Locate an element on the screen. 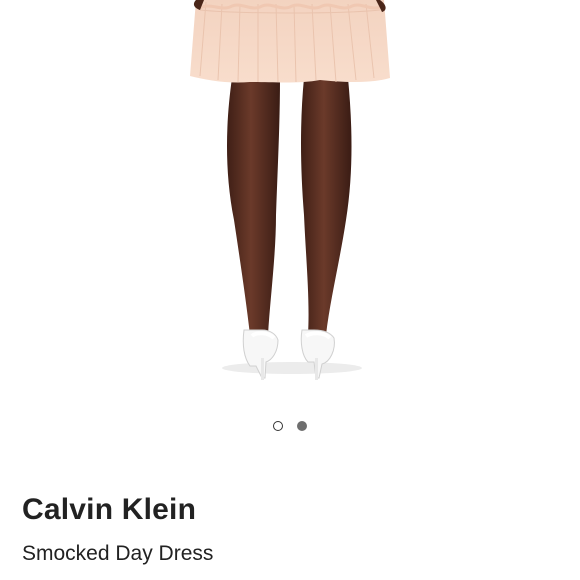  brand-name: Calvin Klein is located at coordinates (109, 510).